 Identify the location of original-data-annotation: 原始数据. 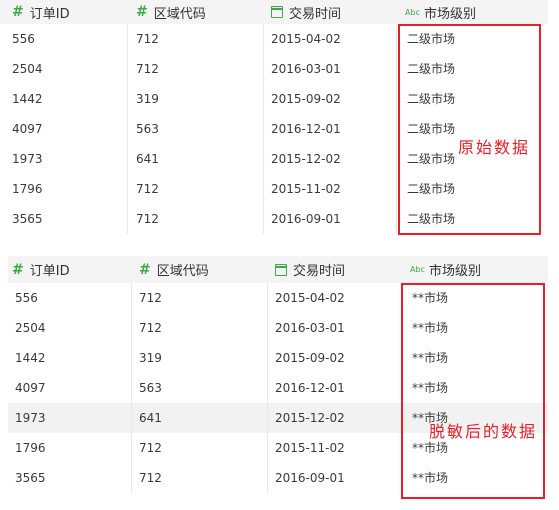
(494, 147).